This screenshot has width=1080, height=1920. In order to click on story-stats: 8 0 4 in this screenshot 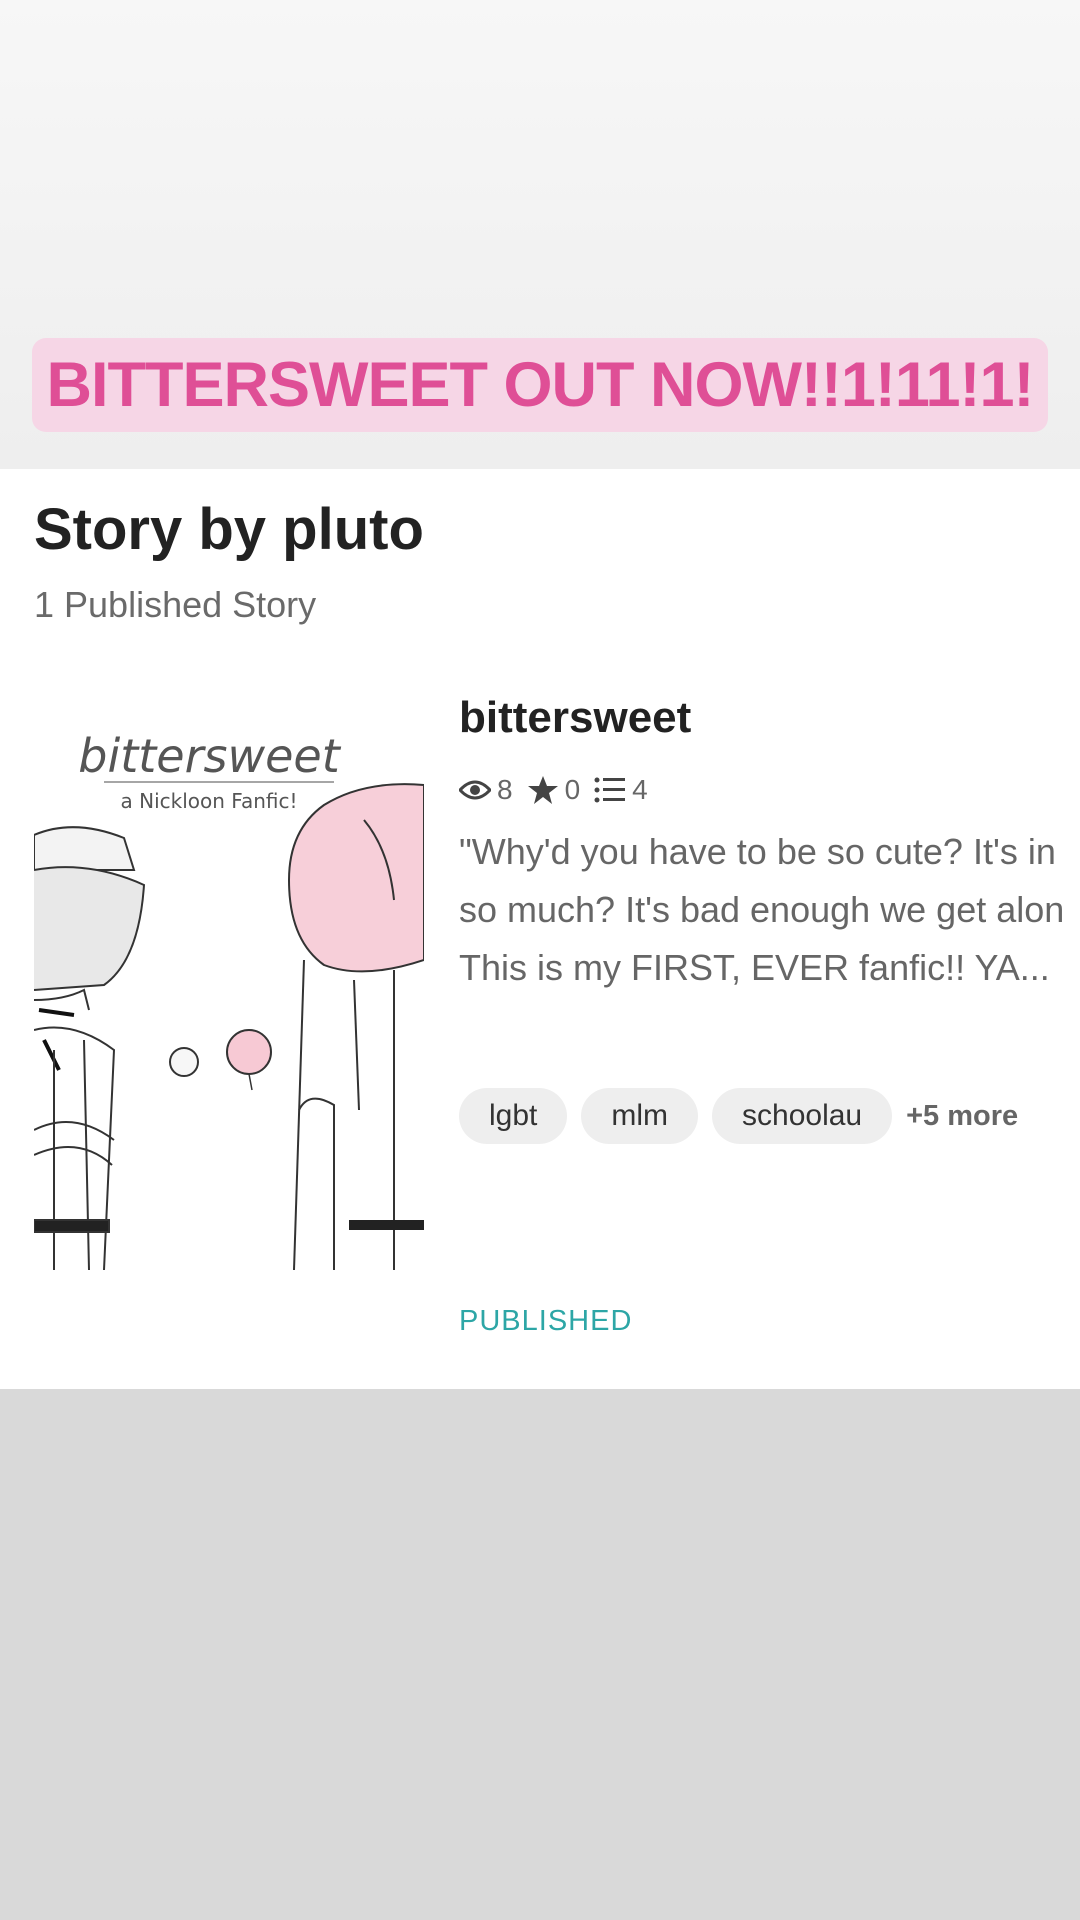, I will do `click(560, 790)`.